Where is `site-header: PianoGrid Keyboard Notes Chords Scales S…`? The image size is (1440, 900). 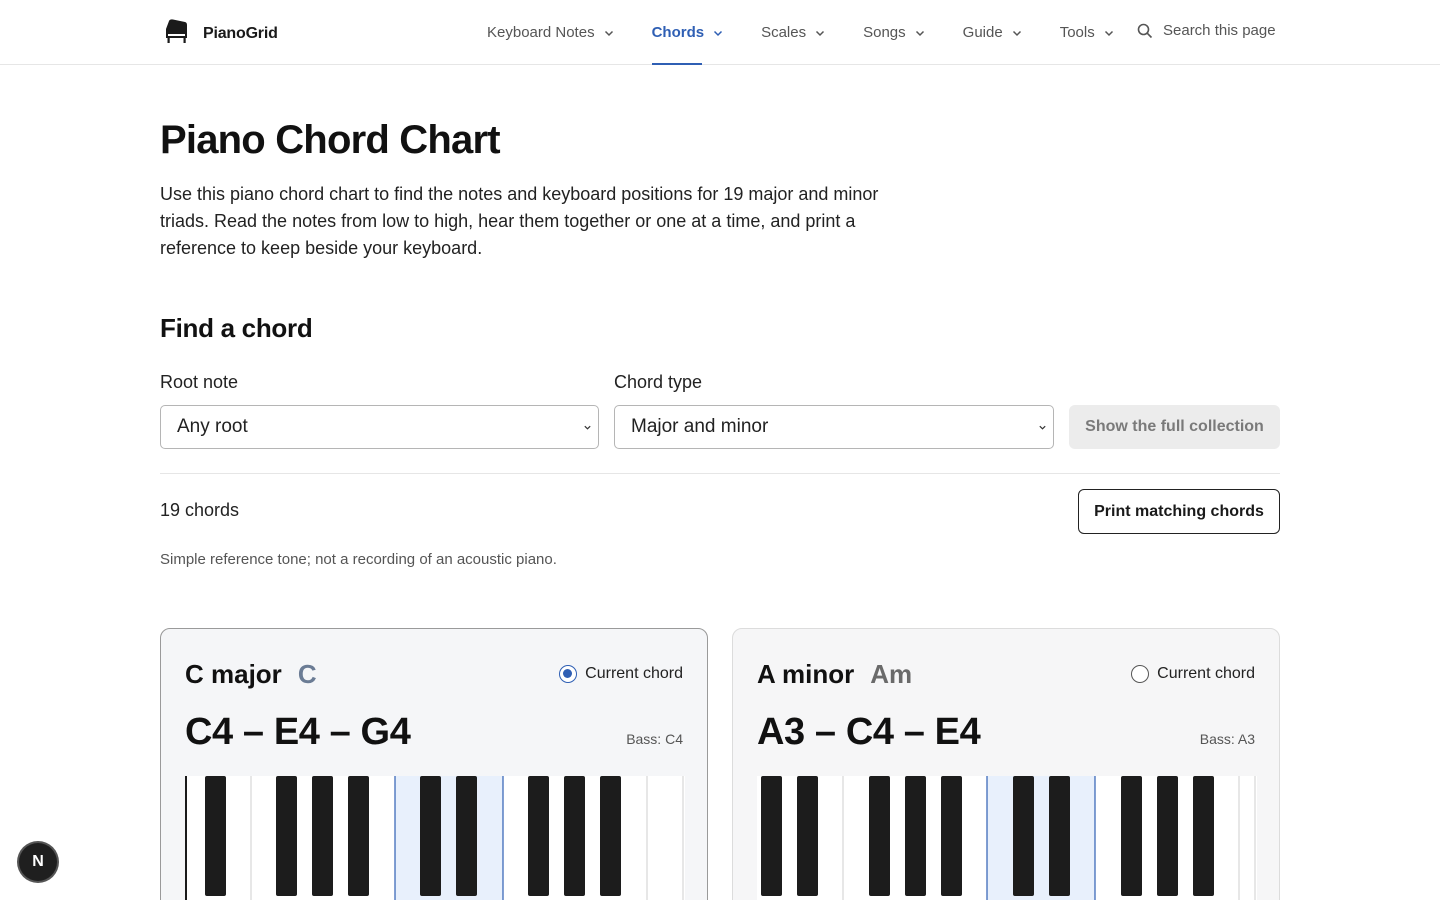 site-header: PianoGrid Keyboard Notes Chords Scales S… is located at coordinates (720, 32).